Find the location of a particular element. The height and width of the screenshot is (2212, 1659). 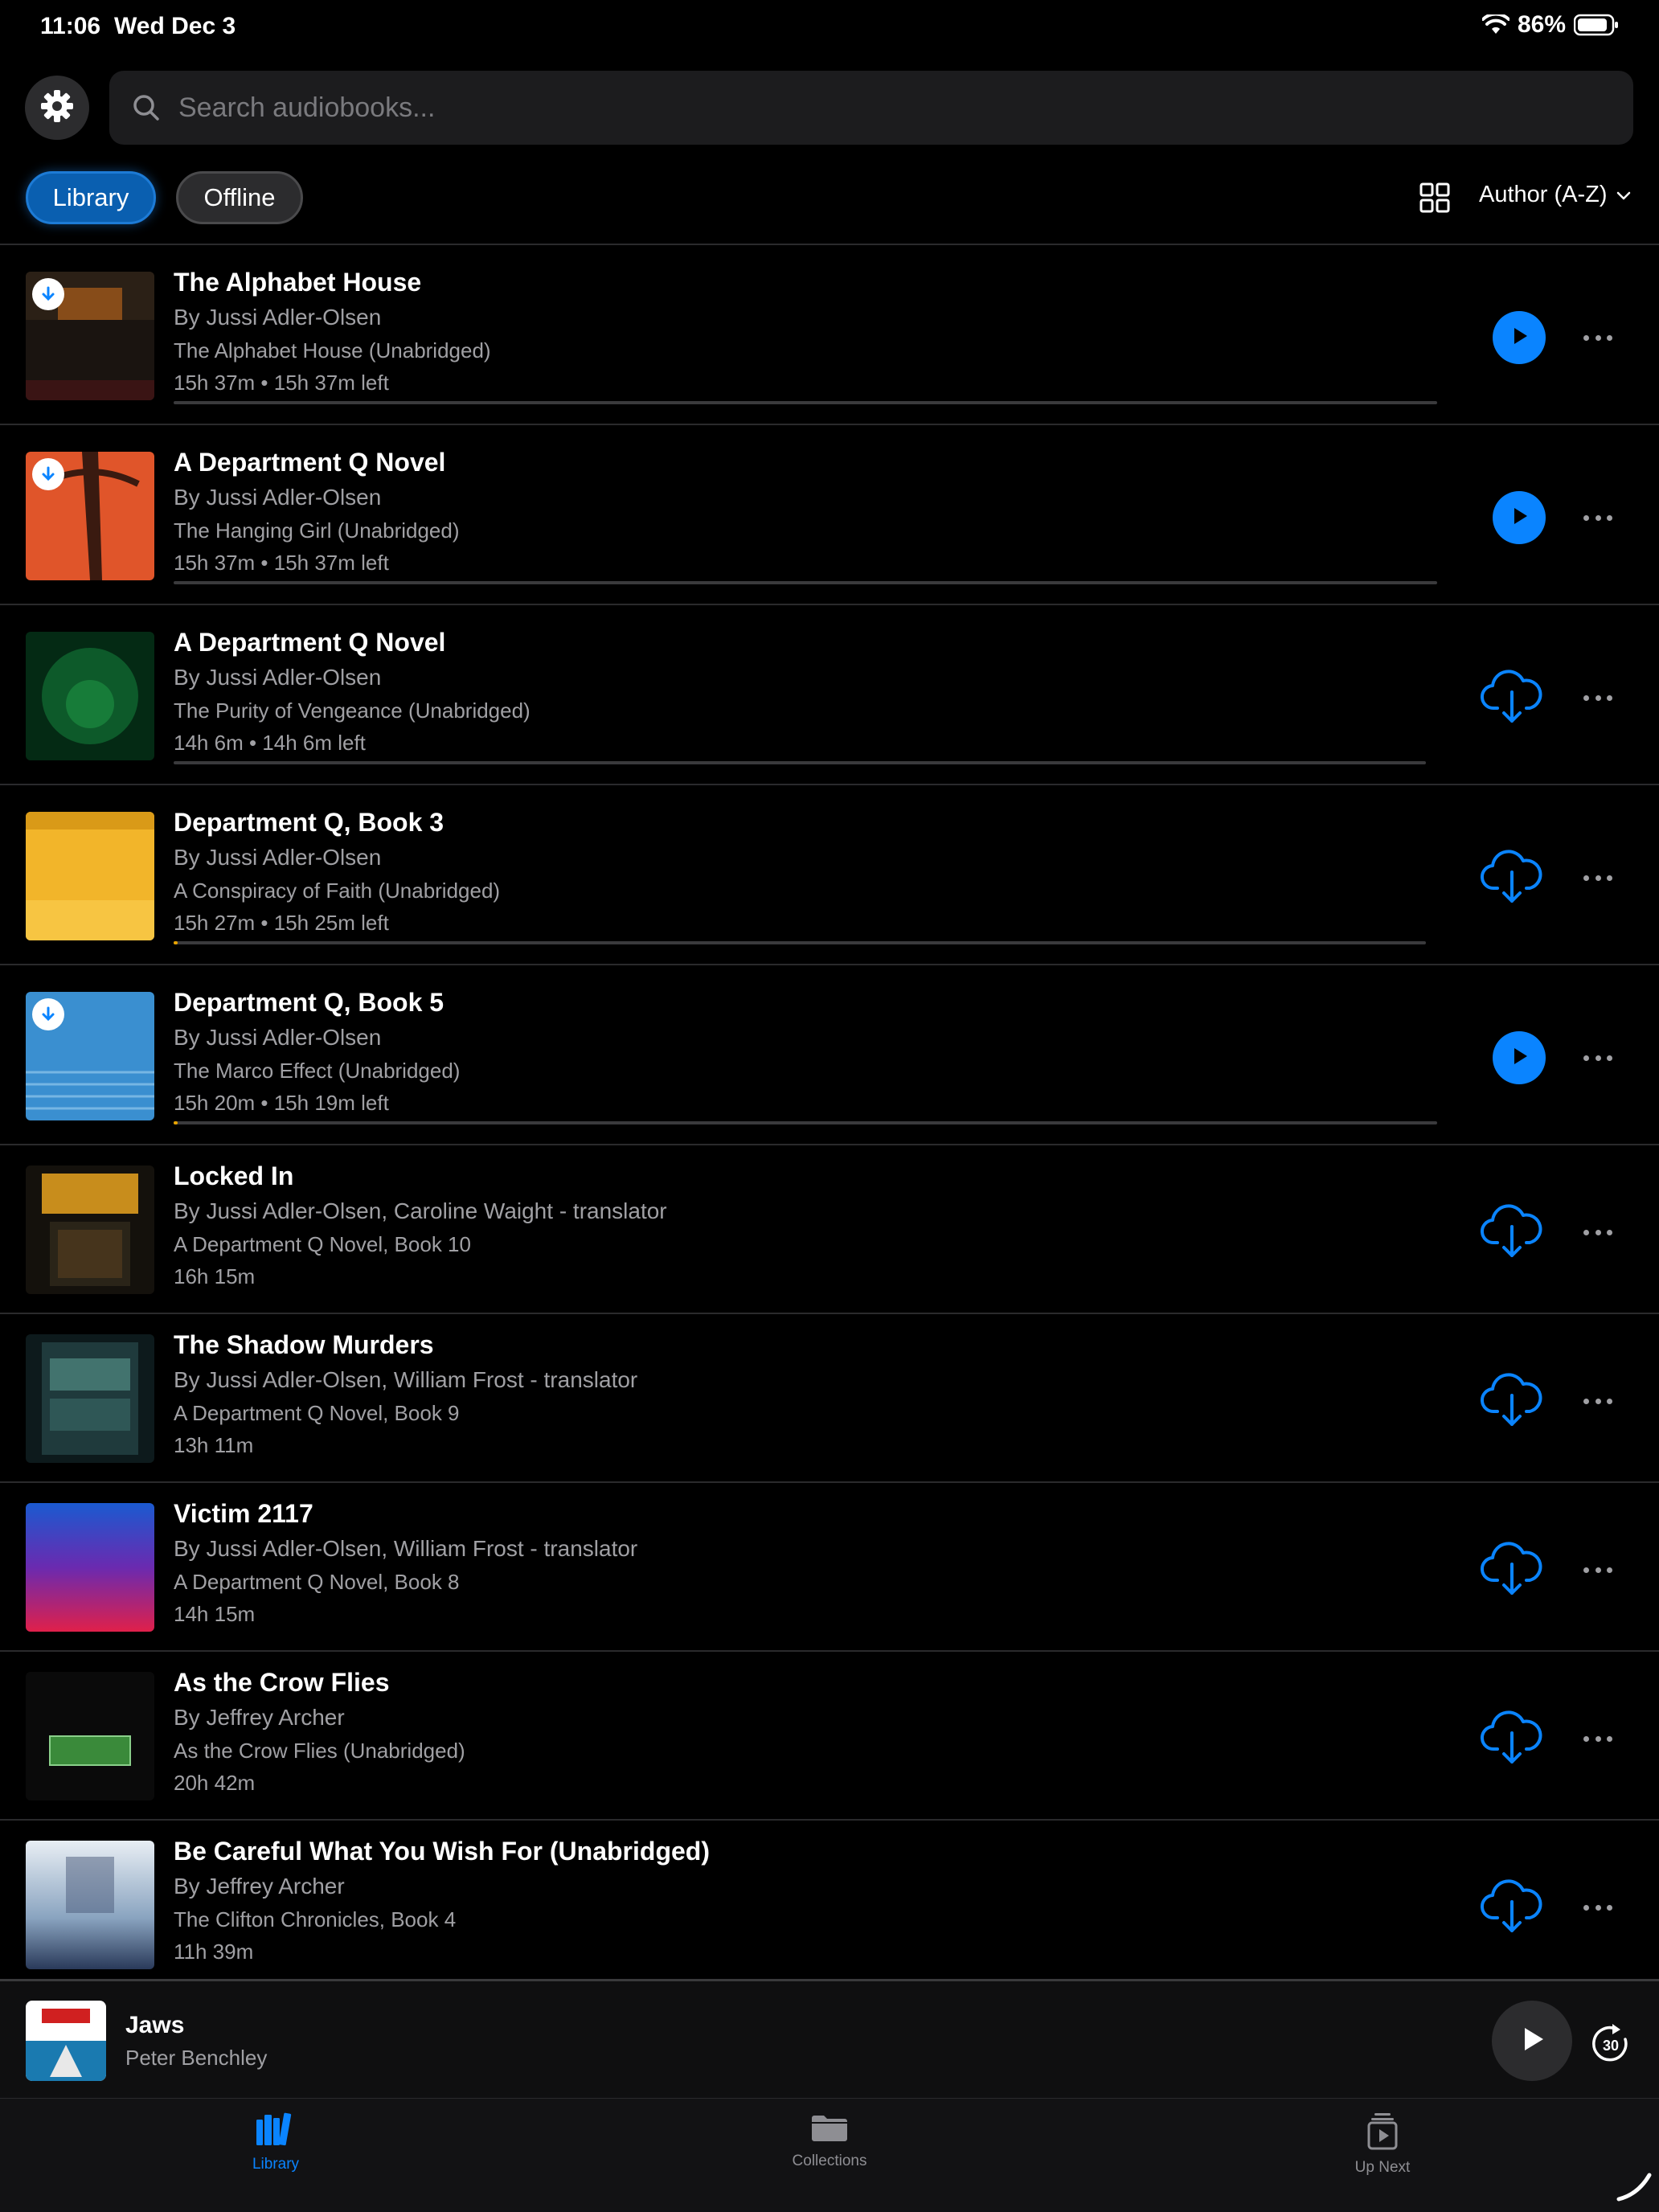

now-playing-play-button is located at coordinates (1532, 2041).